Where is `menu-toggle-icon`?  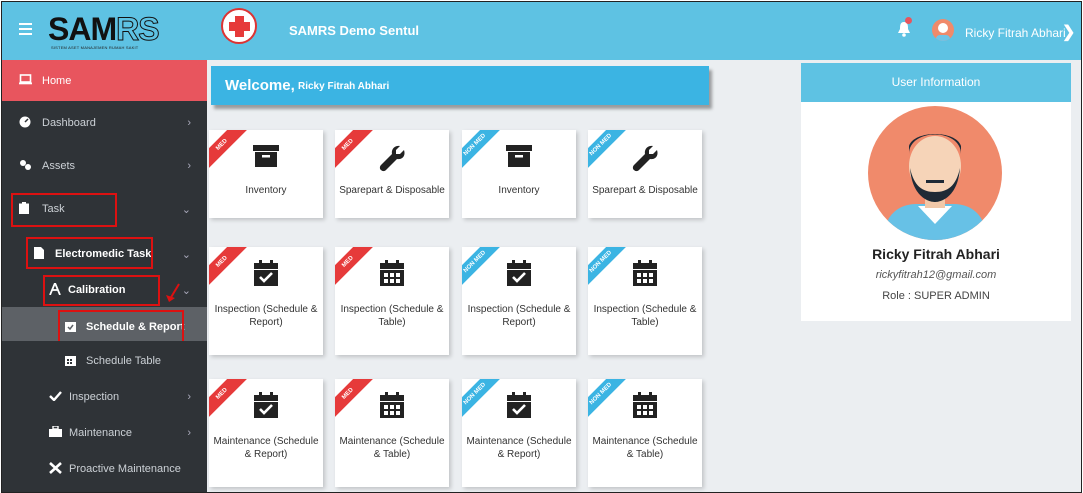
menu-toggle-icon is located at coordinates (25, 29).